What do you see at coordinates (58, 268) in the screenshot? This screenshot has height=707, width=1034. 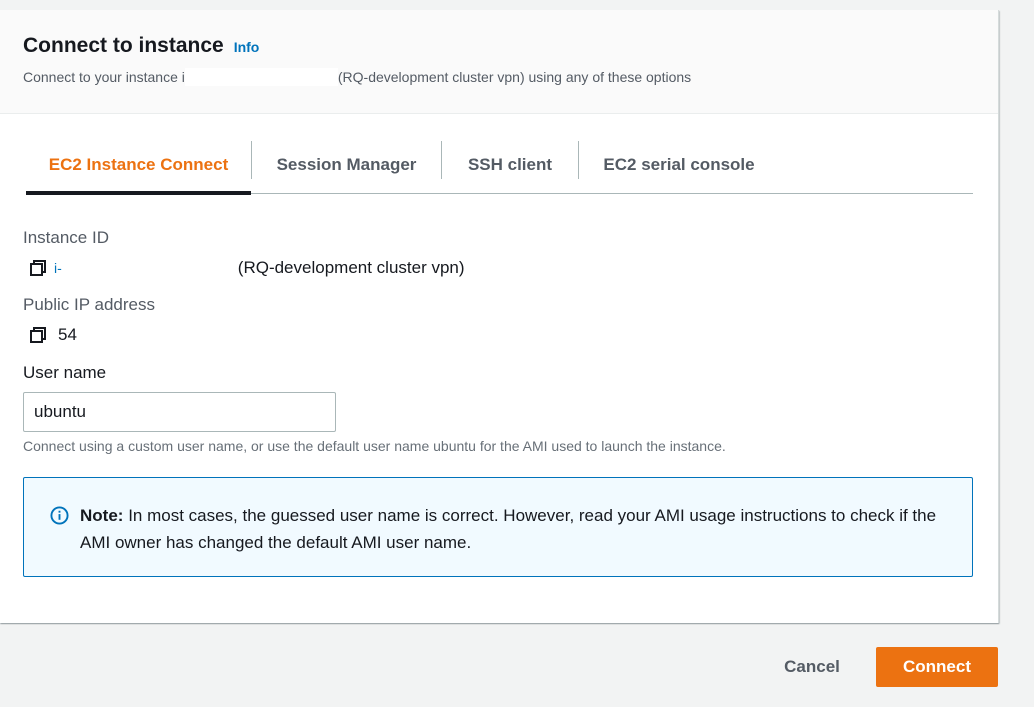 I see `instance-id-link: i-` at bounding box center [58, 268].